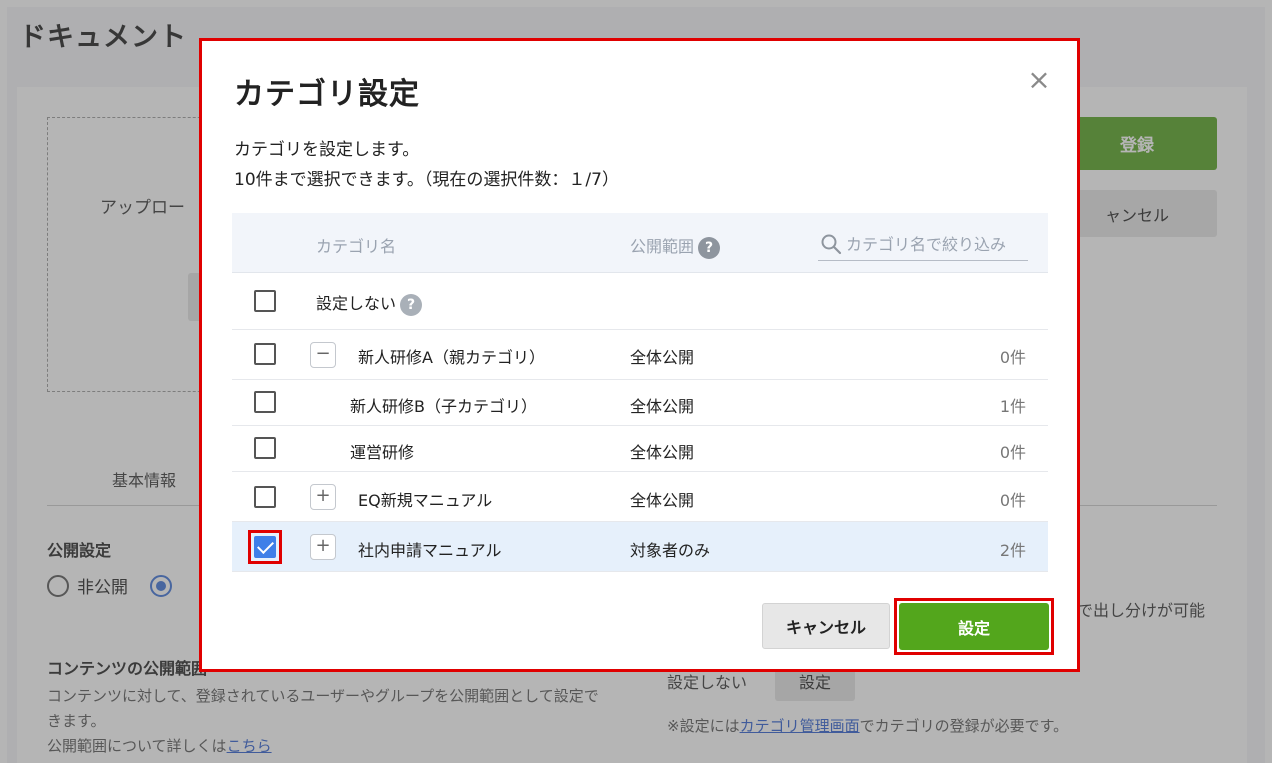 This screenshot has height=763, width=1272. Describe the element at coordinates (937, 244) in the screenshot. I see `category-search-input` at that location.